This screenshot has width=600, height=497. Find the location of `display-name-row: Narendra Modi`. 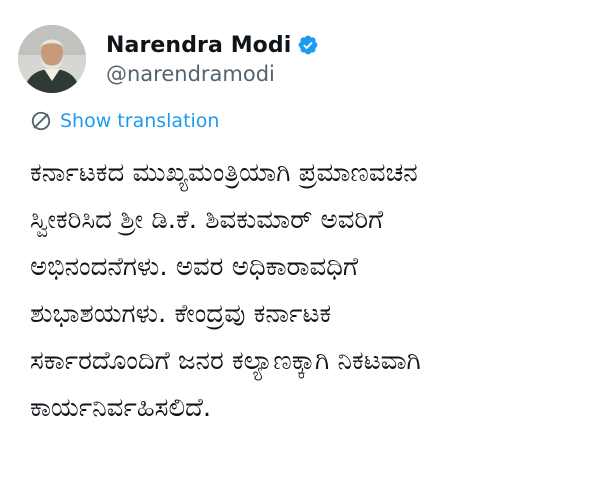

display-name-row: Narendra Modi is located at coordinates (212, 45).